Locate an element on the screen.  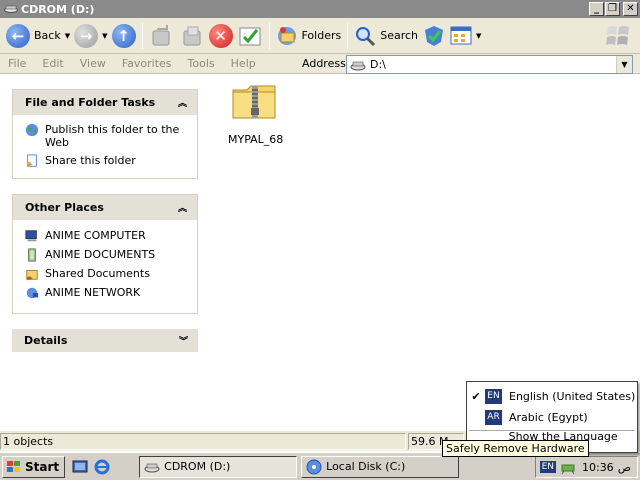
language-badge-ar: AR is located at coordinates (493, 417).